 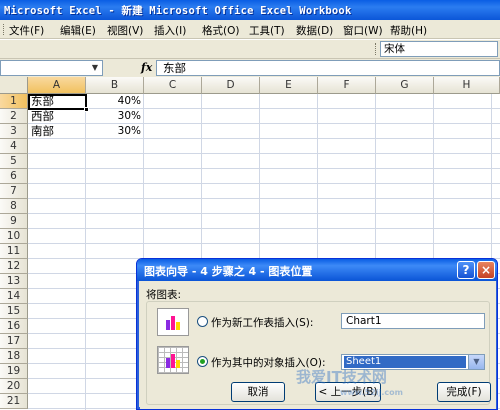 I want to click on option-object-label: 作为其中的对象插入(O):, so click(x=268, y=363).